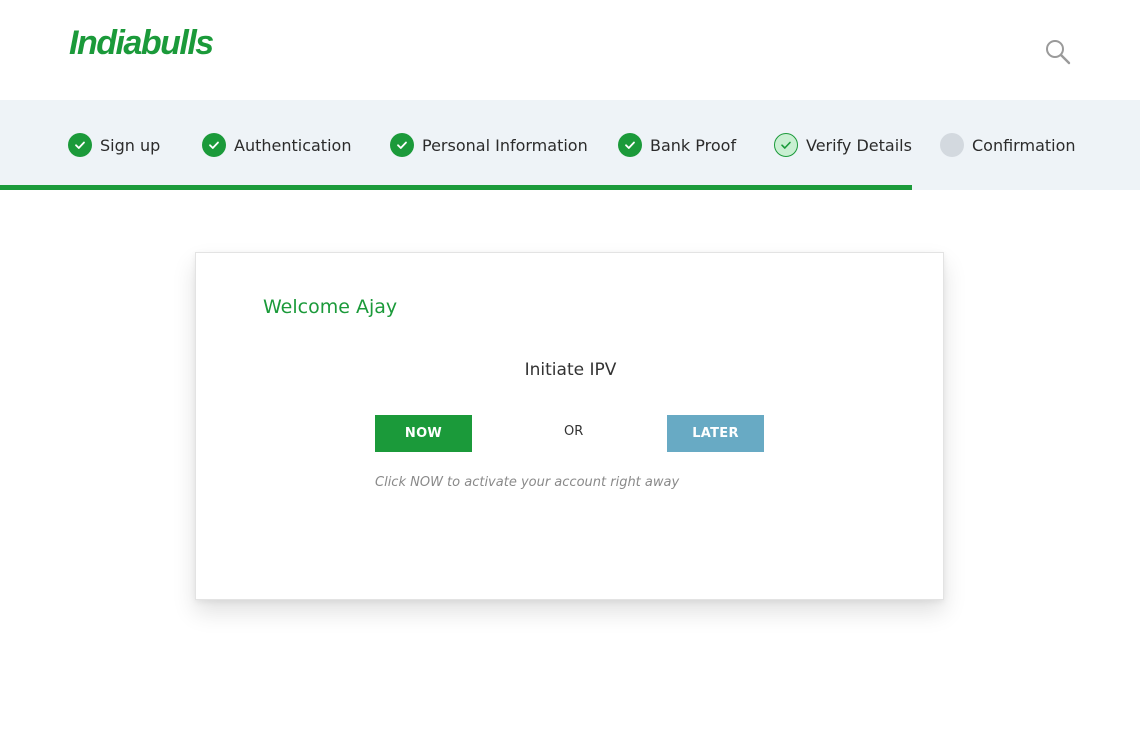 The height and width of the screenshot is (732, 1140). Describe the element at coordinates (574, 431) in the screenshot. I see `or-separator: OR` at that location.